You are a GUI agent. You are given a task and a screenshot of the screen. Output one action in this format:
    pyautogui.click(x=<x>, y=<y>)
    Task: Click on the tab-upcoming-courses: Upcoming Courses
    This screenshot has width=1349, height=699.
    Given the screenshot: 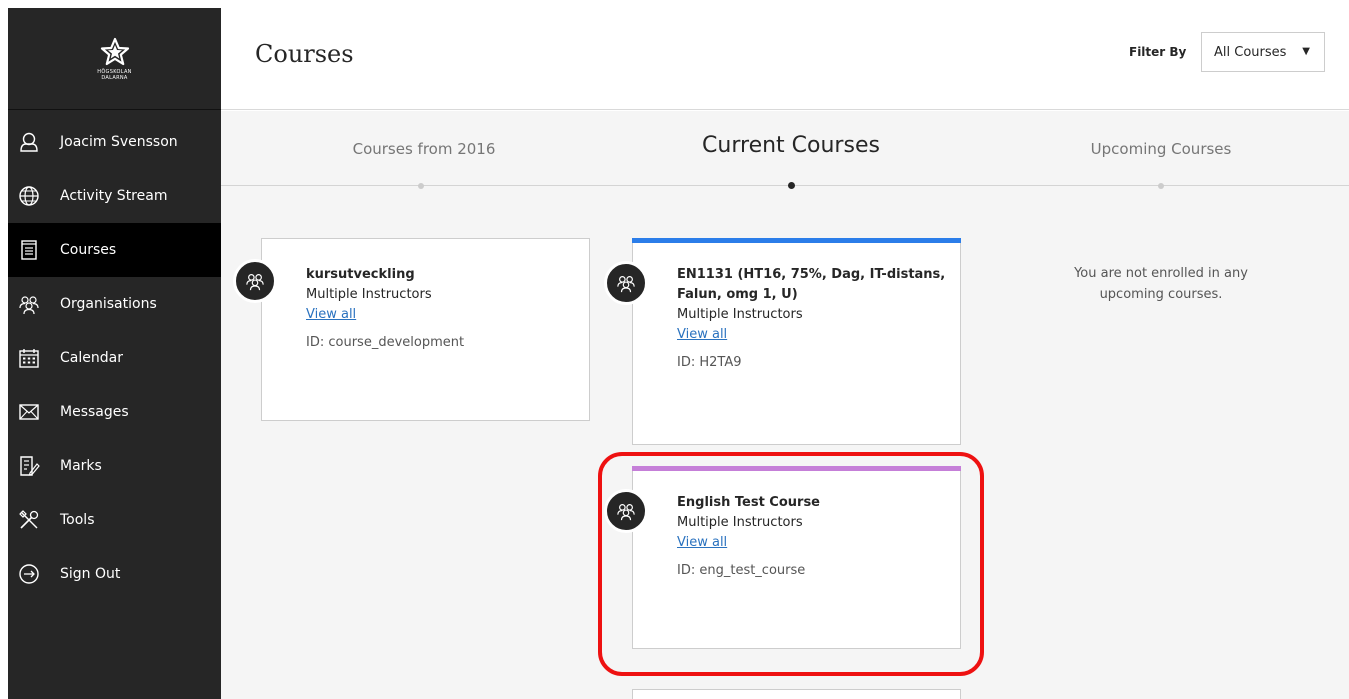 What is the action you would take?
    pyautogui.click(x=1161, y=148)
    